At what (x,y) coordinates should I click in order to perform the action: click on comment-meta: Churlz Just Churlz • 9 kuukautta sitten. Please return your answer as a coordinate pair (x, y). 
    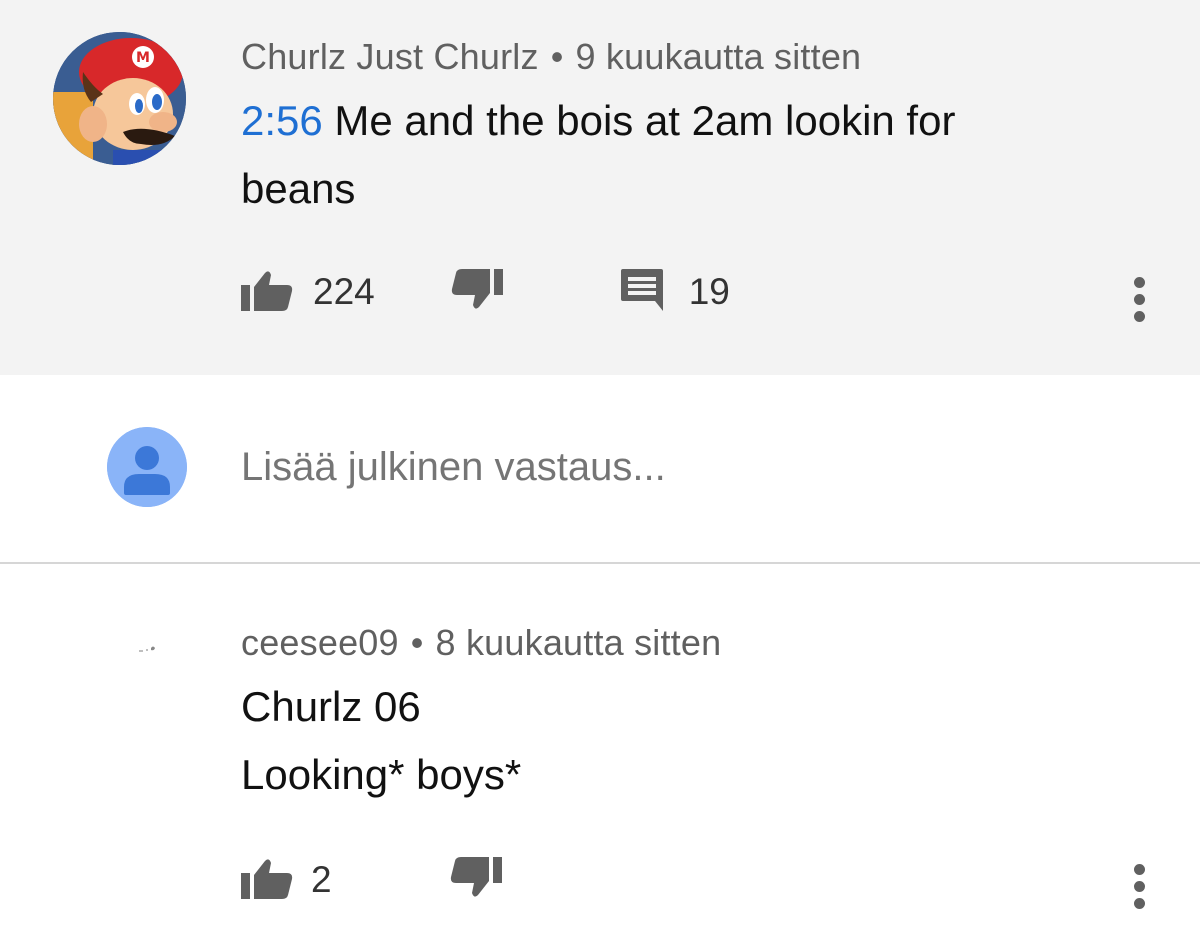
    Looking at the image, I should click on (551, 57).